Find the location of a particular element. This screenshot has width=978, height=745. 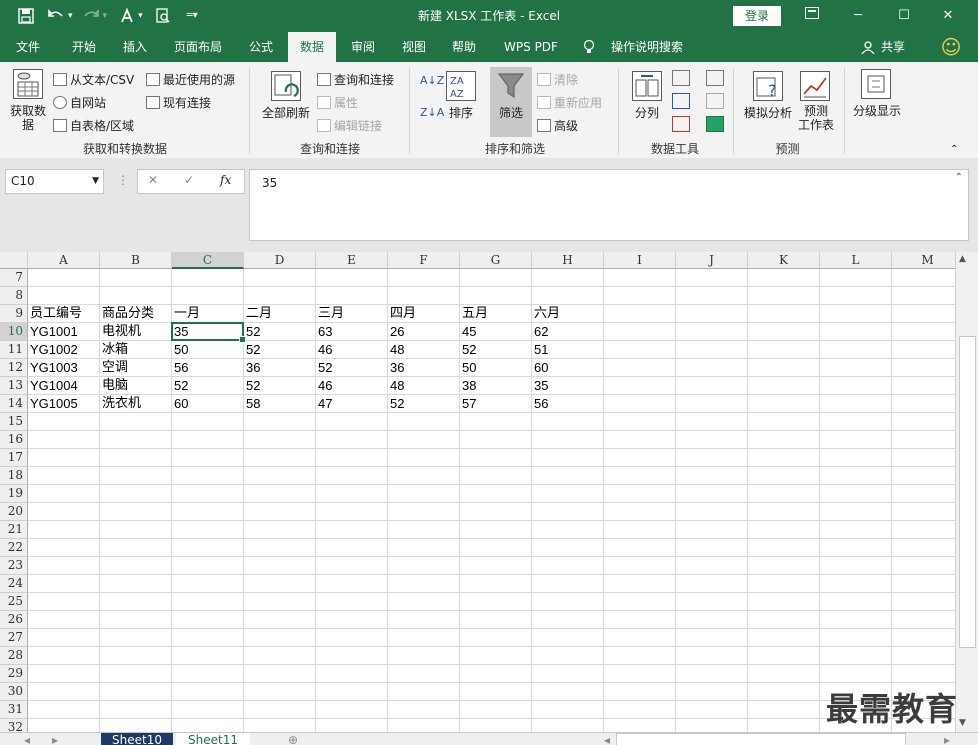

cell-J21 is located at coordinates (712, 530).